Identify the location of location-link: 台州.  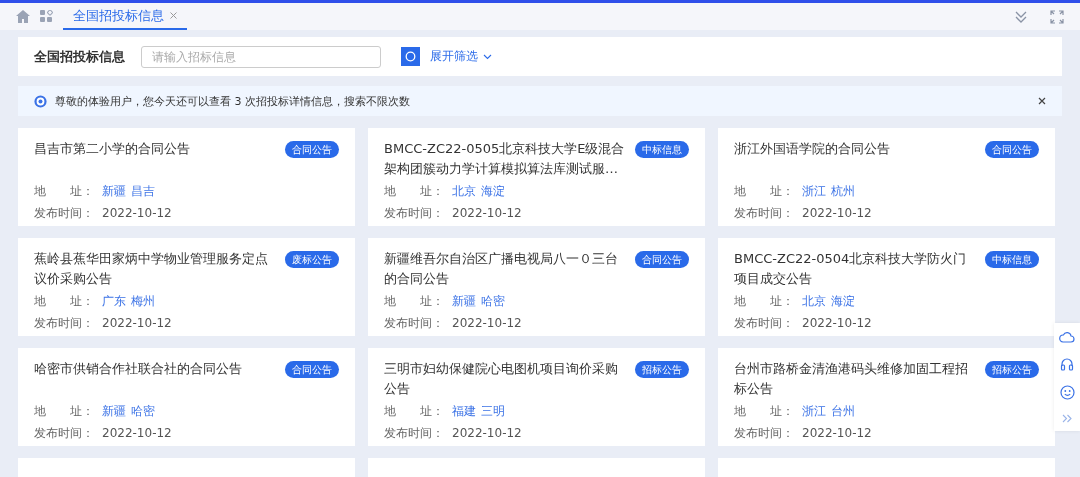
(843, 411).